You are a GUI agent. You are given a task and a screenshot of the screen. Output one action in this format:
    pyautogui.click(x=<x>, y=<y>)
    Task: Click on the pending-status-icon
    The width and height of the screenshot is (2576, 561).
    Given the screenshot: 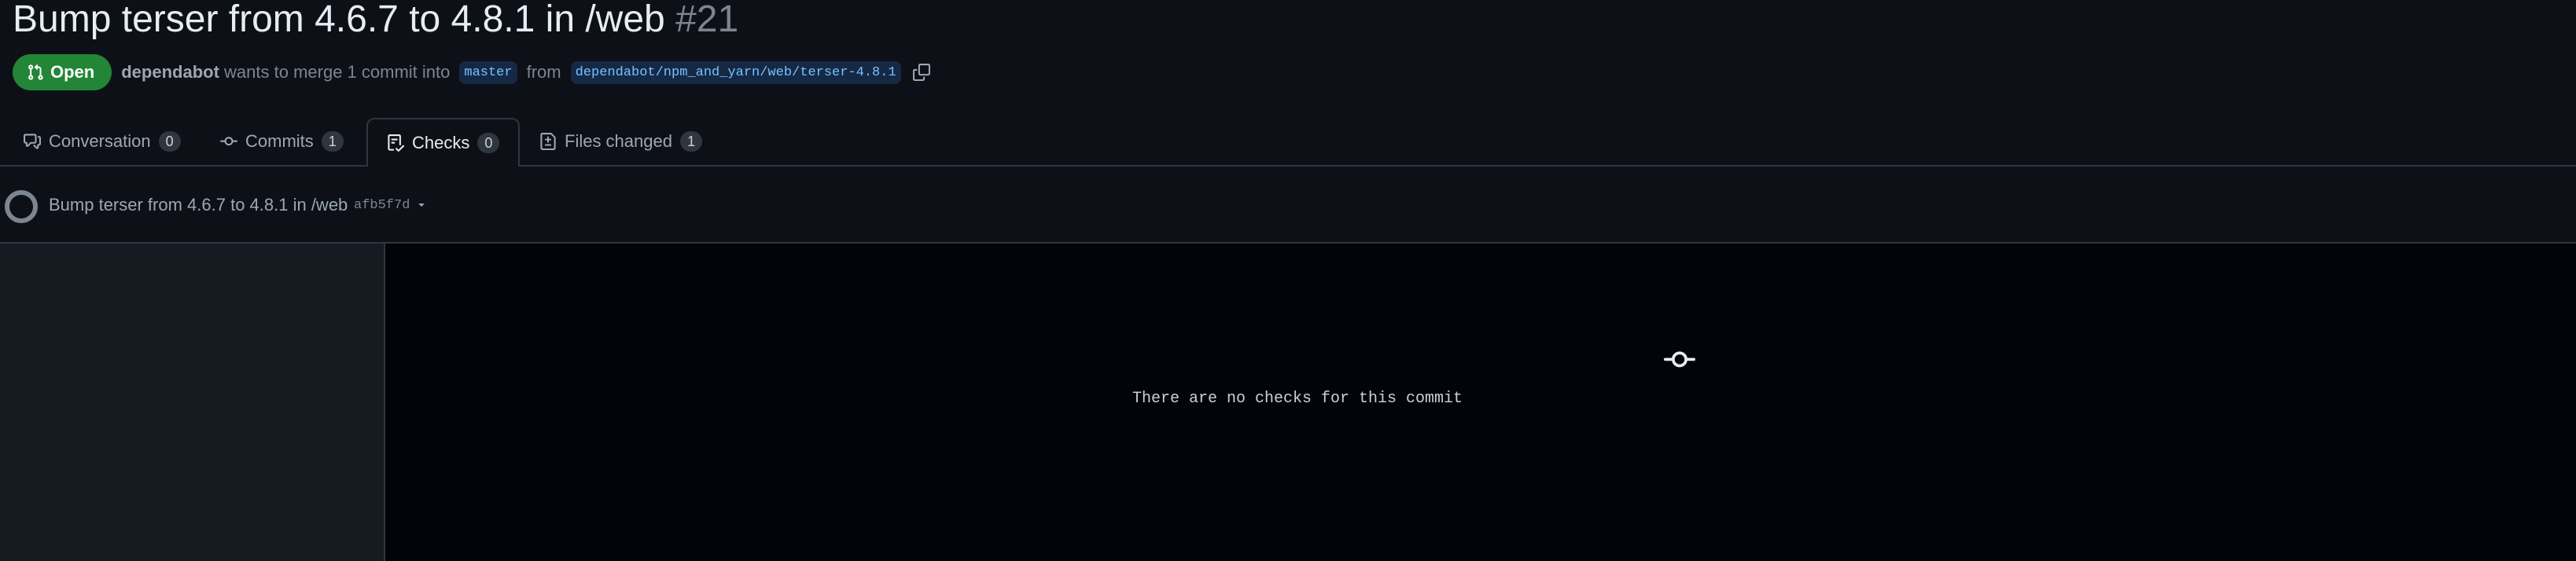 What is the action you would take?
    pyautogui.click(x=21, y=206)
    